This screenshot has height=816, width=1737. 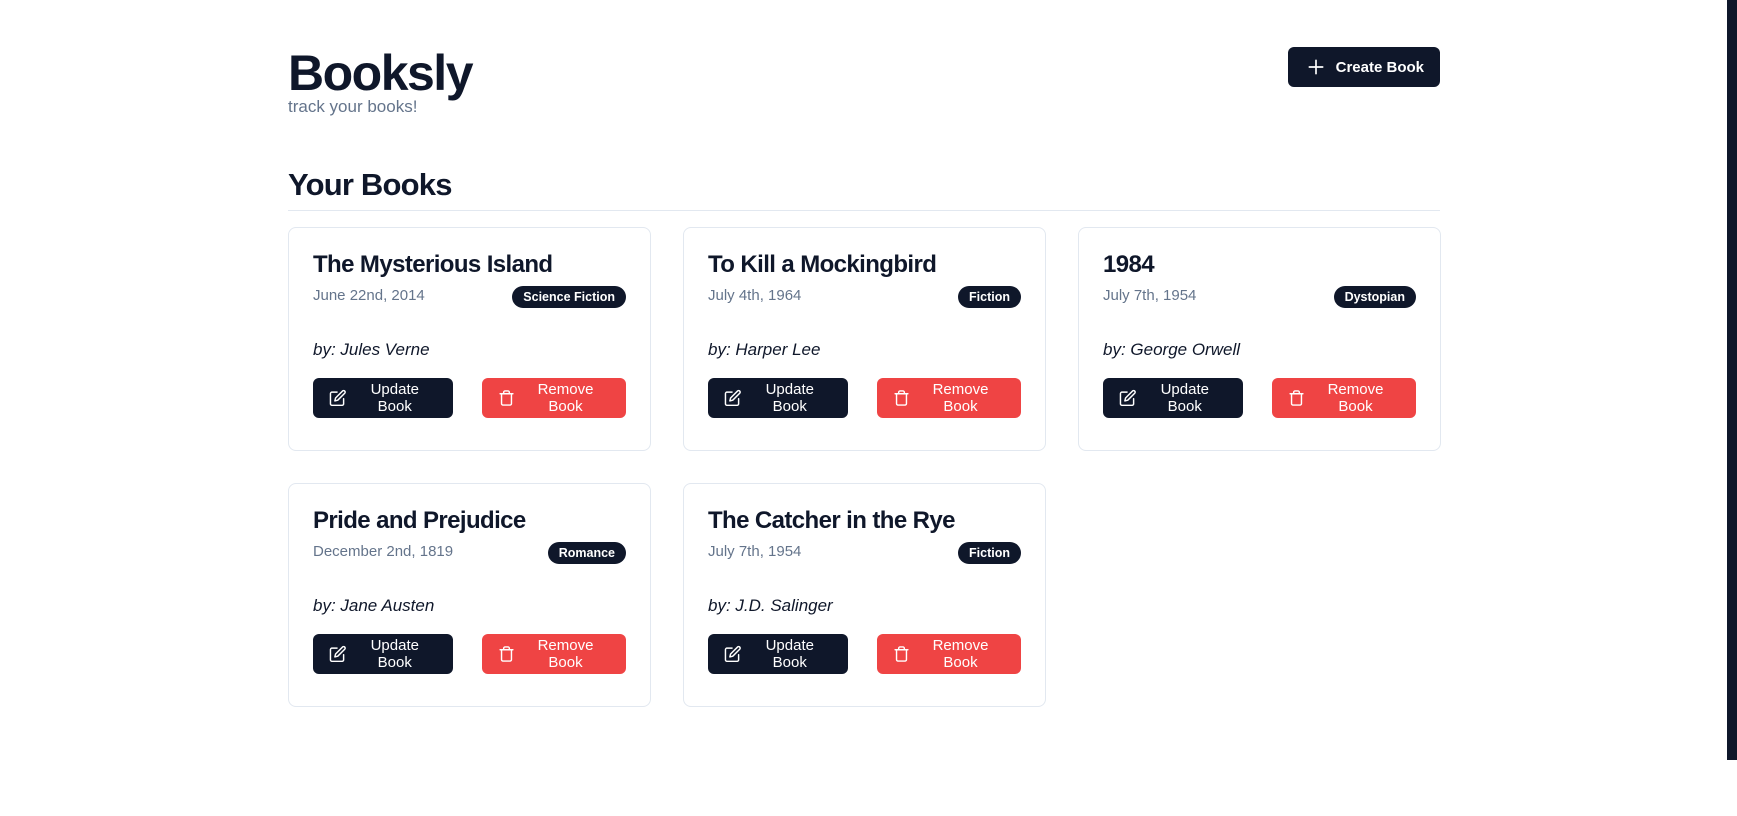 What do you see at coordinates (755, 295) in the screenshot?
I see `book-date: July 4th, 1964` at bounding box center [755, 295].